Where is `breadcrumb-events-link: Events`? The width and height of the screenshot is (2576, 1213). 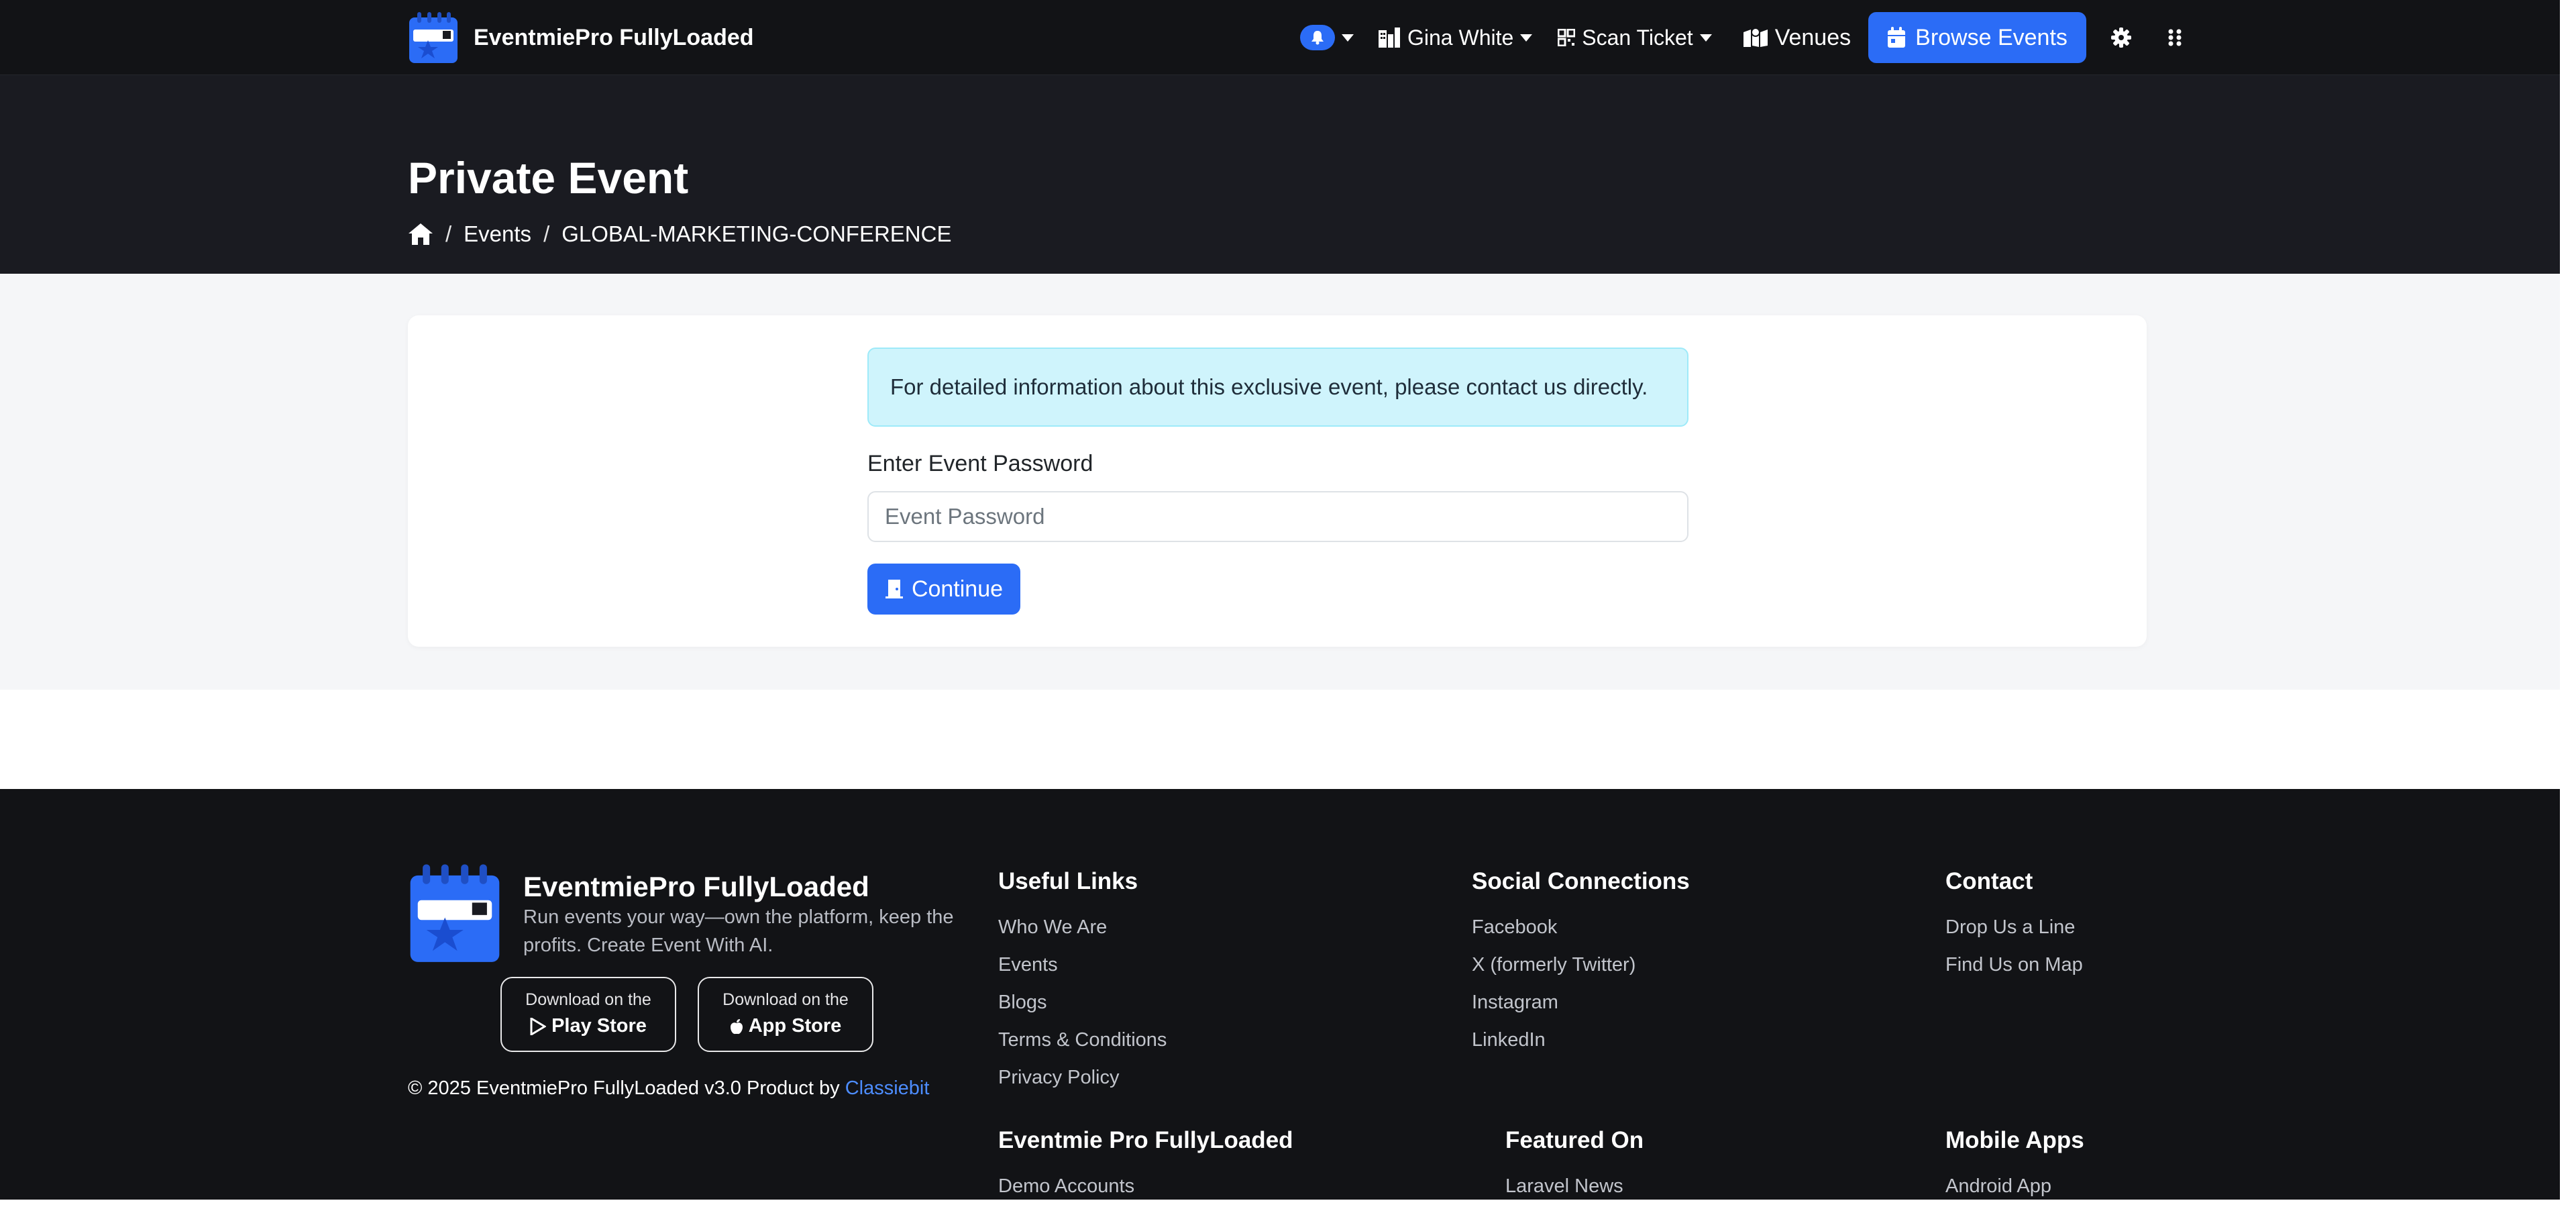
breadcrumb-events-link: Events is located at coordinates (497, 234).